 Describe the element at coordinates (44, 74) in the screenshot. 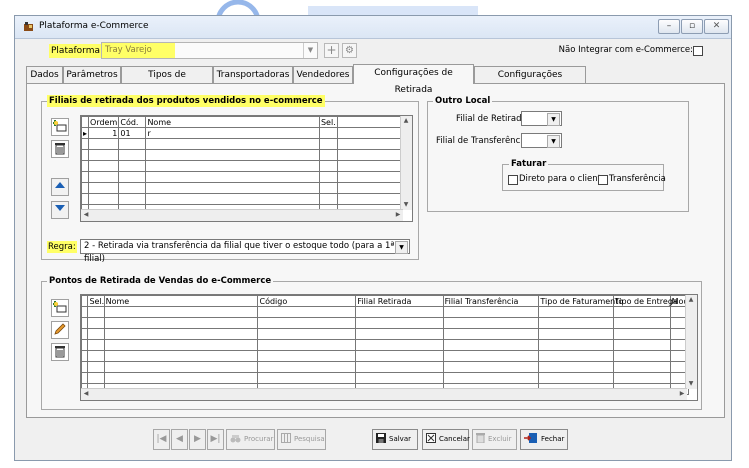

I see `tab-dados: Dados` at that location.